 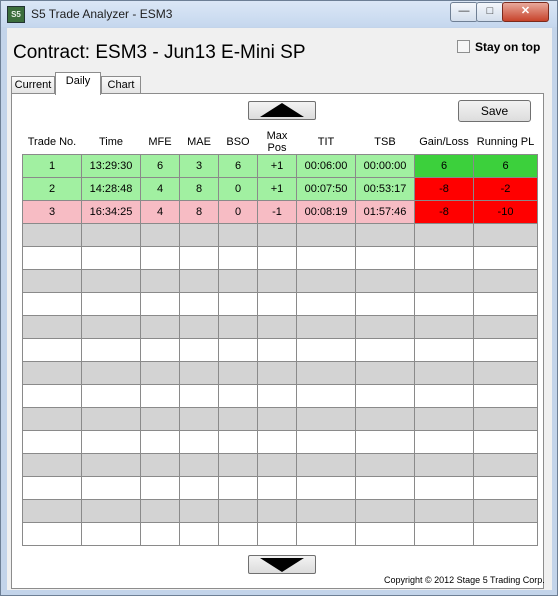 I want to click on cell-tsb: 00:53:17, so click(x=385, y=189).